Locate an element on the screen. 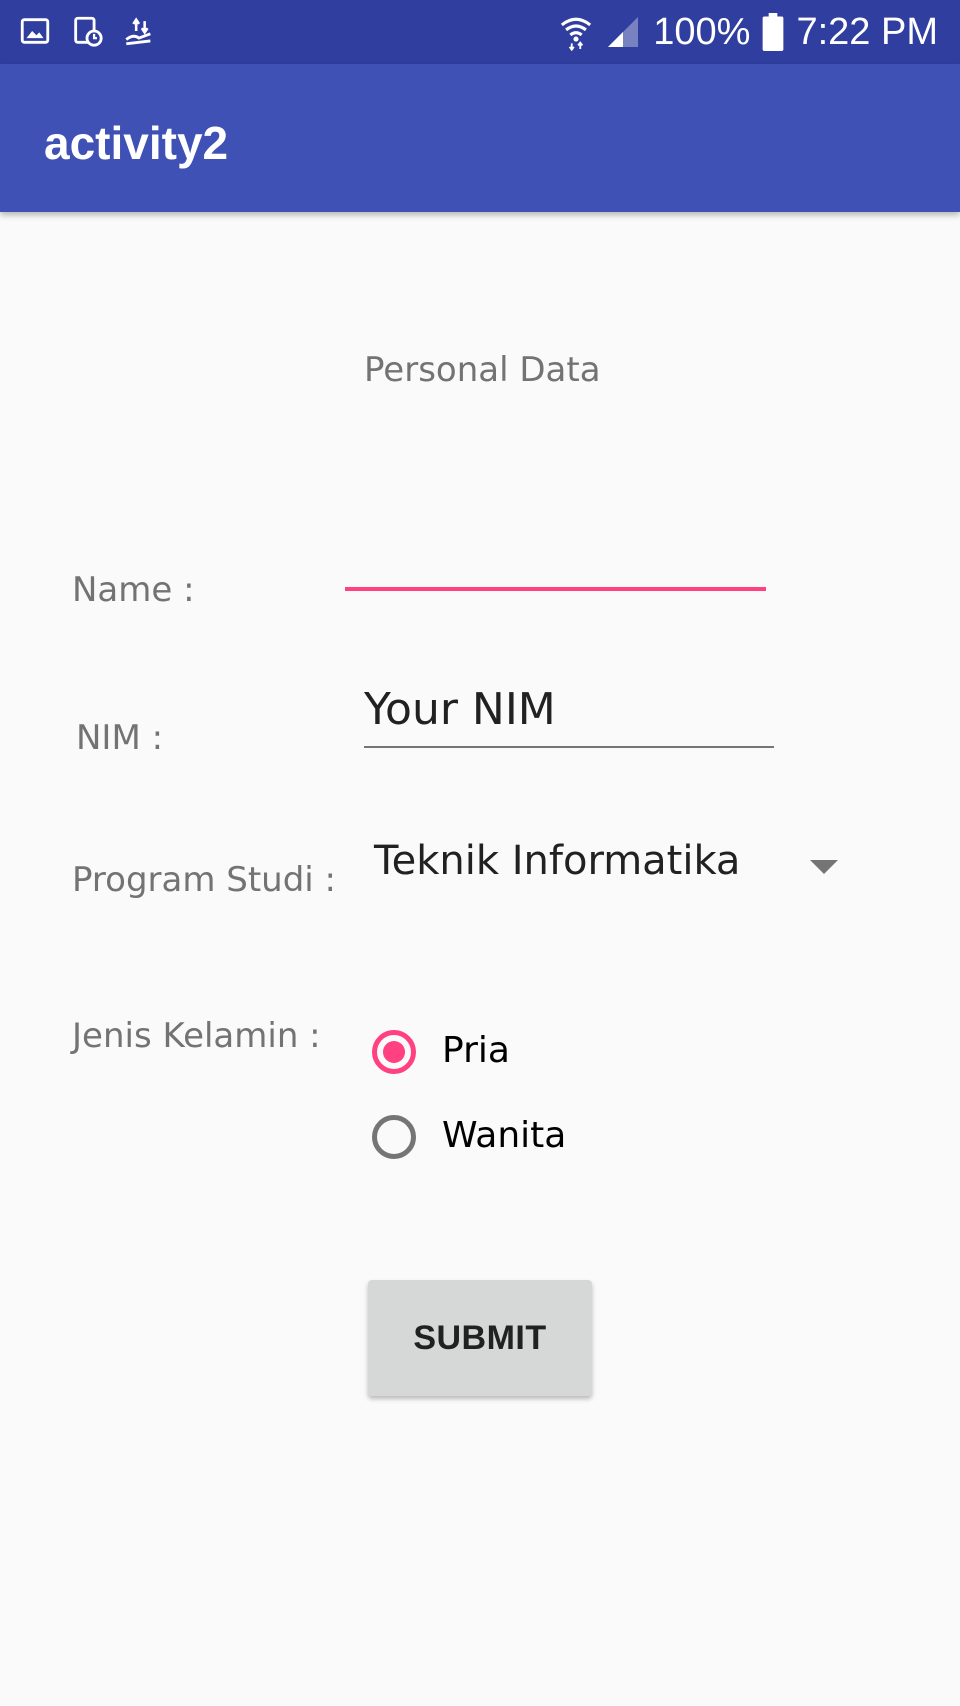 The image size is (960, 1706). radio-wanita: Wanita is located at coordinates (522, 1139).